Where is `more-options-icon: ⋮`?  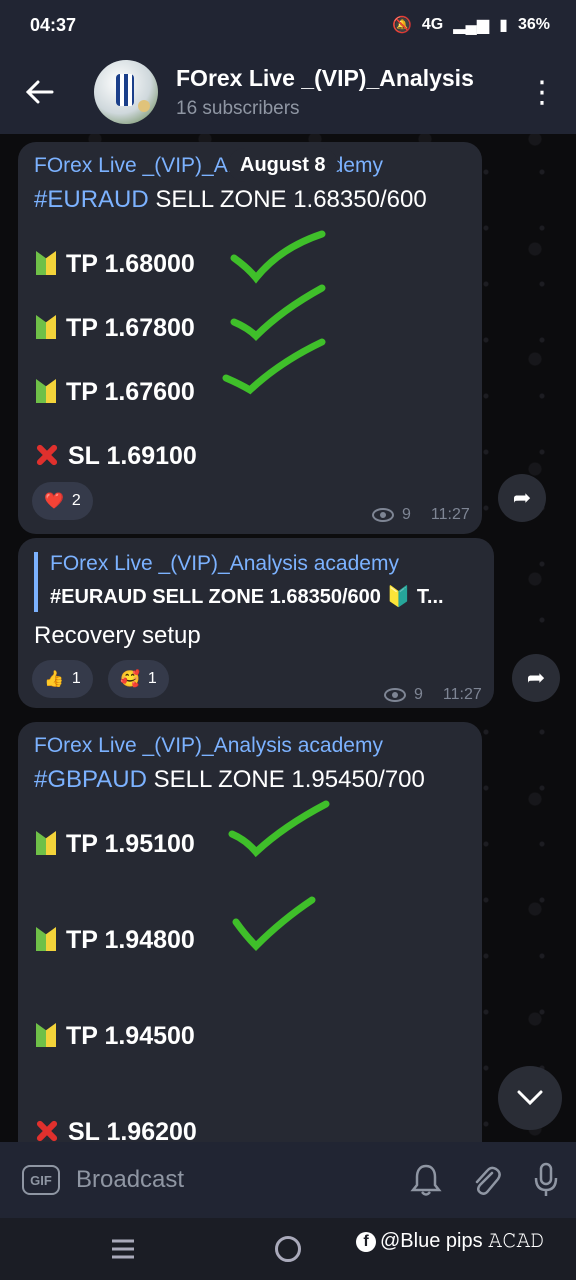 more-options-icon: ⋮ is located at coordinates (542, 92).